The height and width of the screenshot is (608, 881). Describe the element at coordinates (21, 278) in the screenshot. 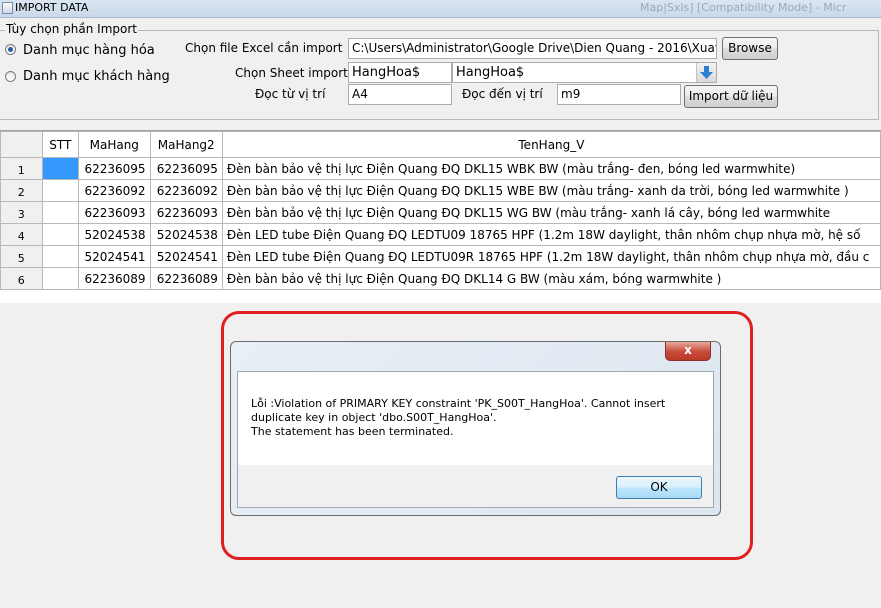

I see `row-header: 6` at that location.